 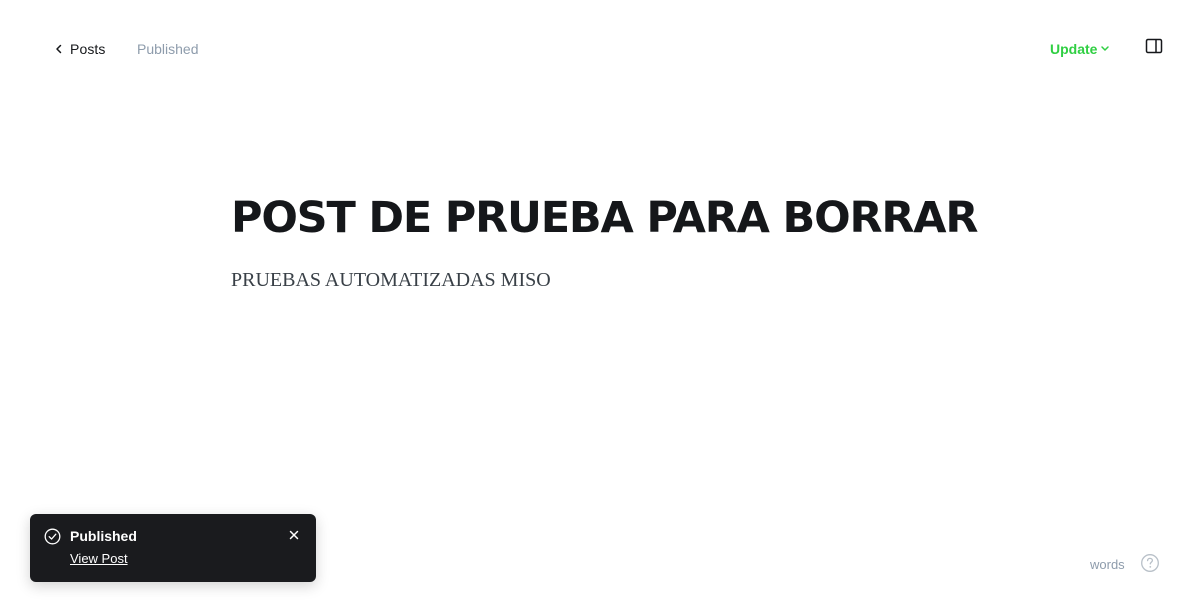 I want to click on published-notification: Published View Post, so click(x=173, y=548).